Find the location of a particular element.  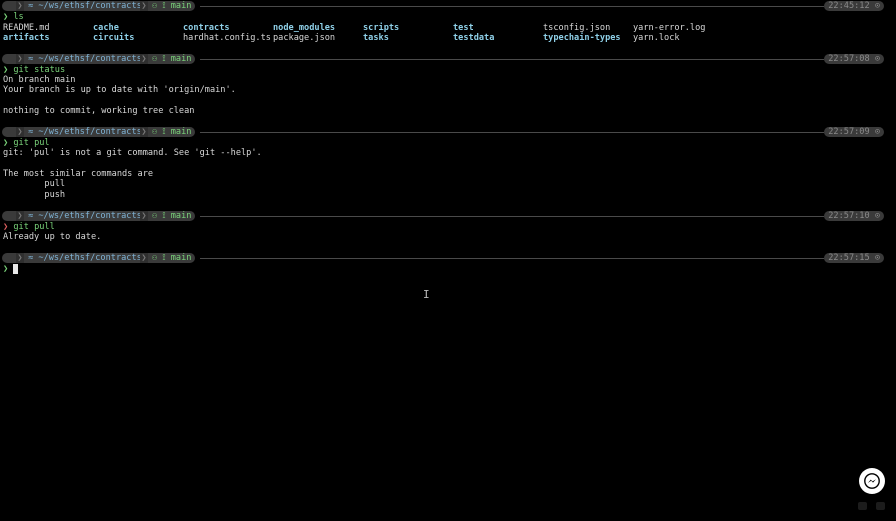

text-cursor is located at coordinates (15, 269).